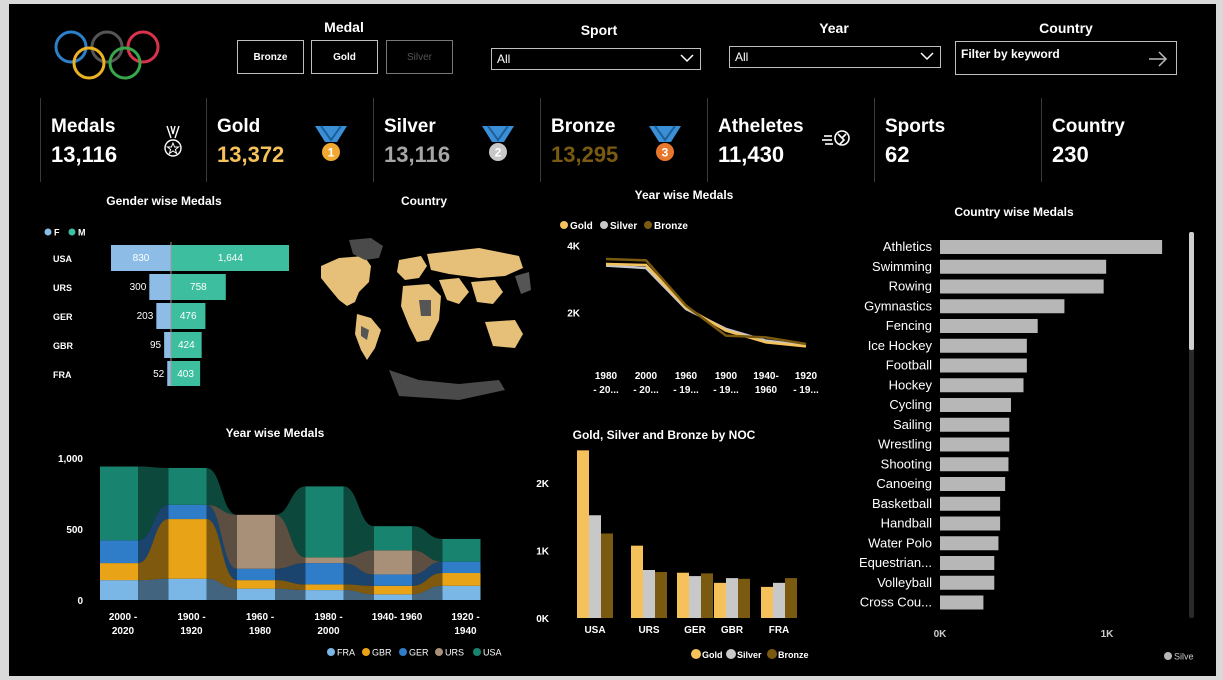  What do you see at coordinates (902, 503) in the screenshot?
I see `category-label: Basketball` at bounding box center [902, 503].